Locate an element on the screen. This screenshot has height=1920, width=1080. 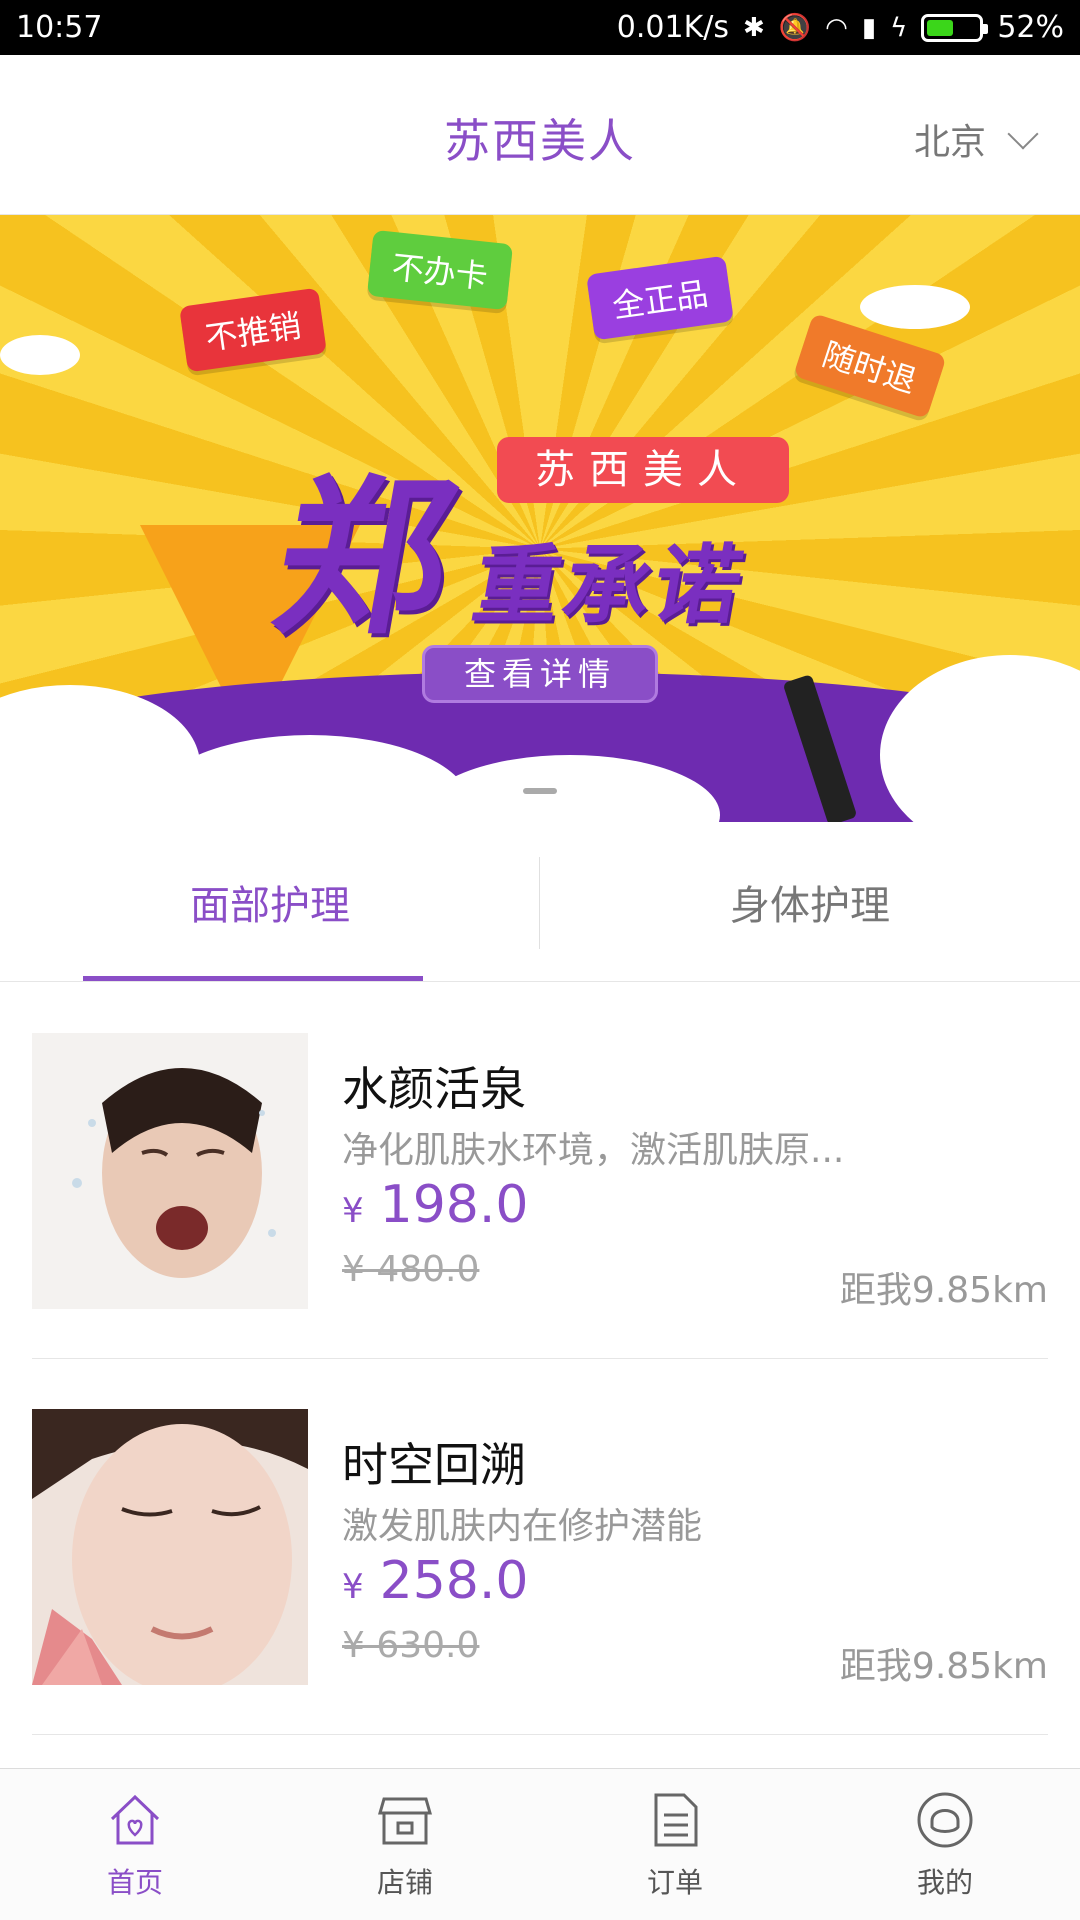
city-selector: 北京 is located at coordinates (976, 139).